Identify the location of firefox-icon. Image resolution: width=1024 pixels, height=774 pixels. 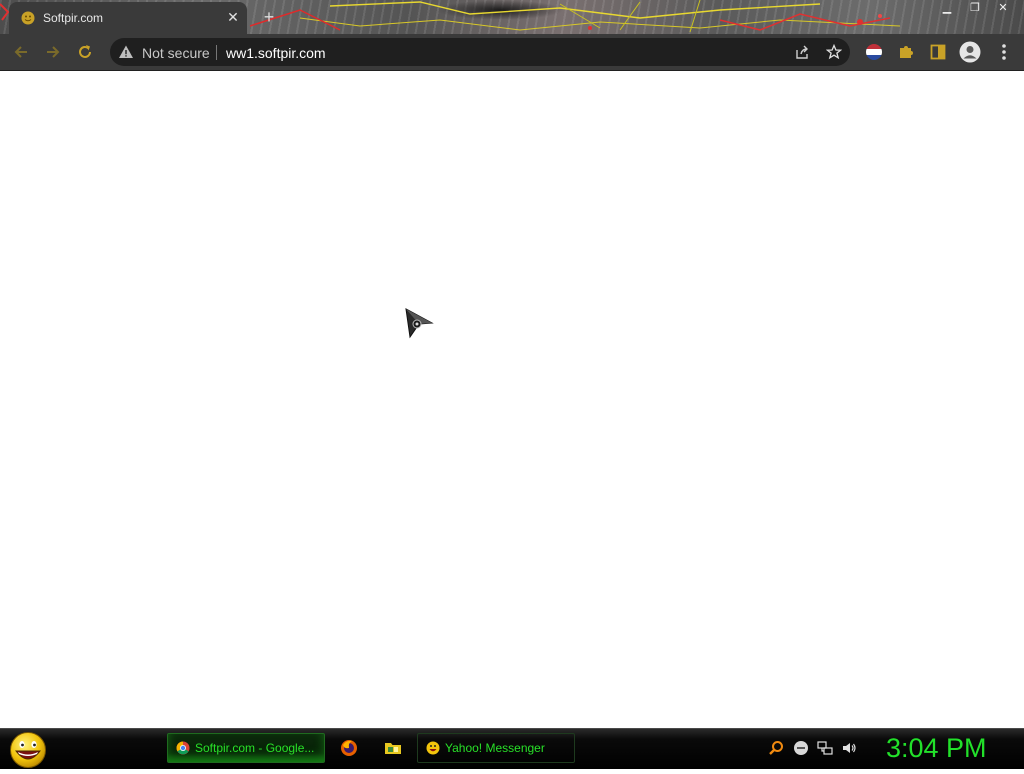
(349, 748).